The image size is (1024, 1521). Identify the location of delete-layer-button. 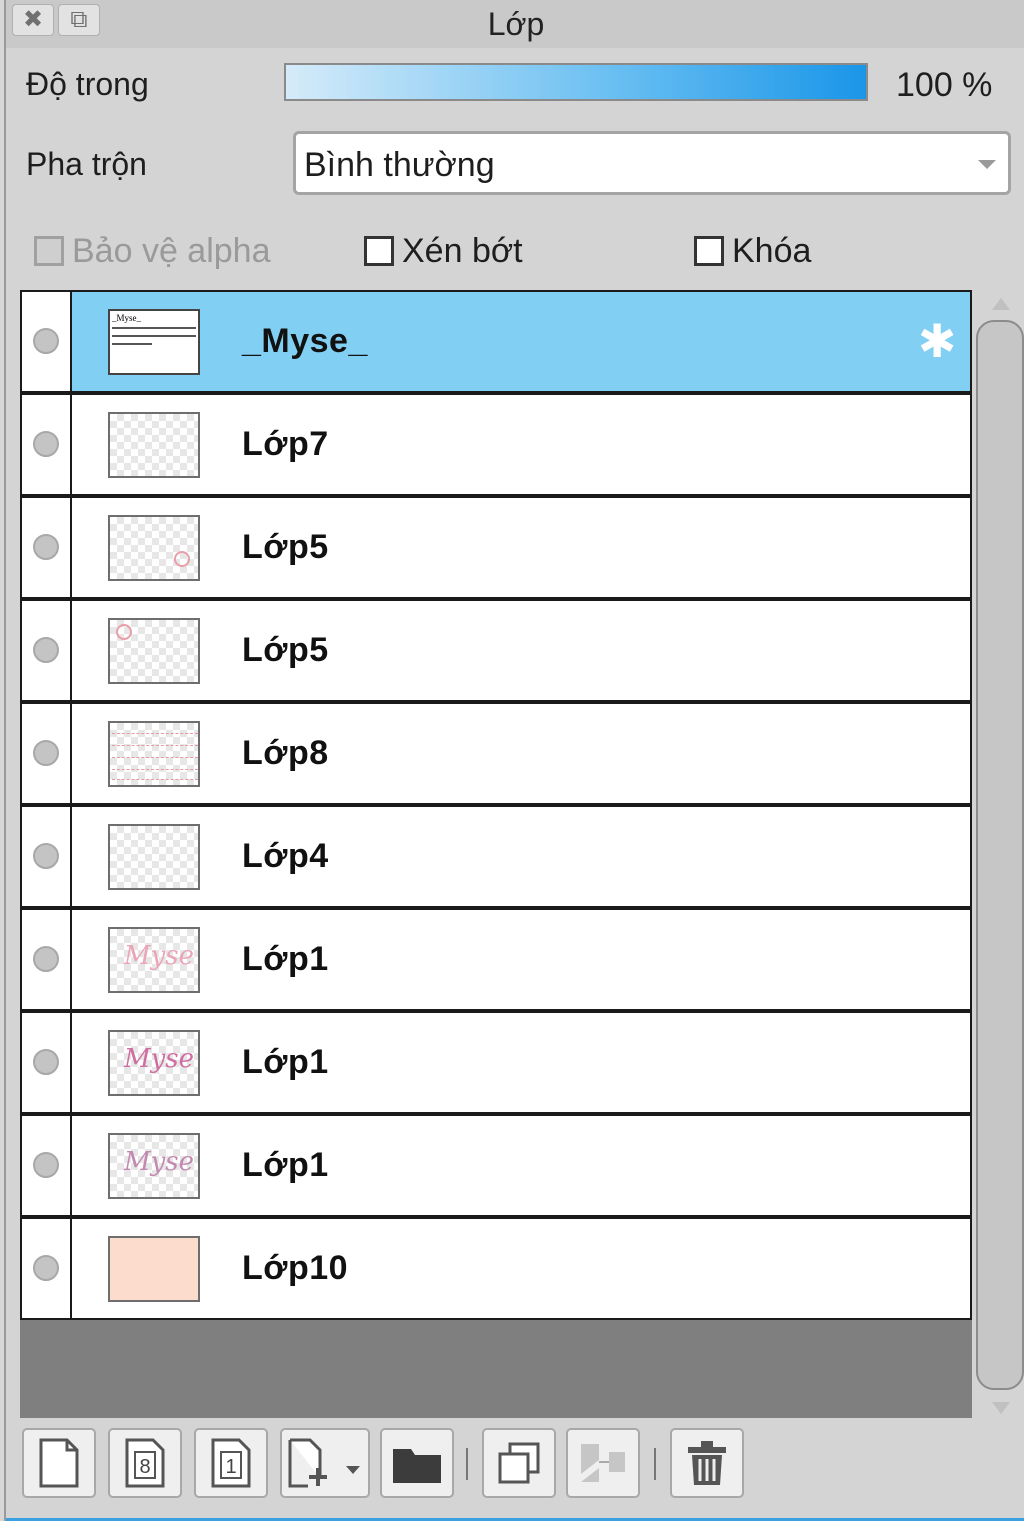
(707, 1463).